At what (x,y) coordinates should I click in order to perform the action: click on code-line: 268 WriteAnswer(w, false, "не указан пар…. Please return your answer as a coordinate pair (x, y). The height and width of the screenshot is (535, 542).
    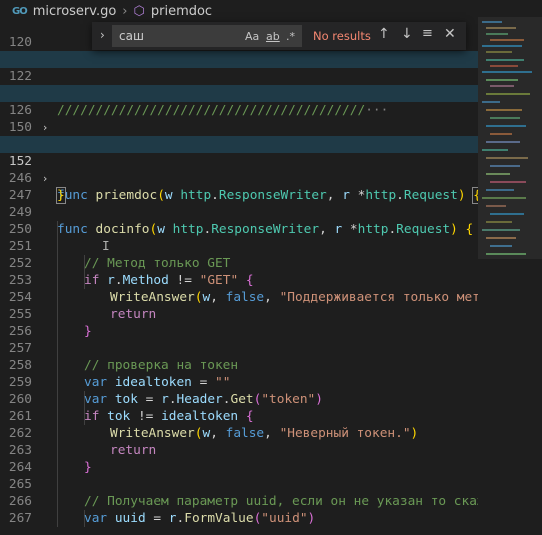
    Looking at the image, I should click on (239, 518).